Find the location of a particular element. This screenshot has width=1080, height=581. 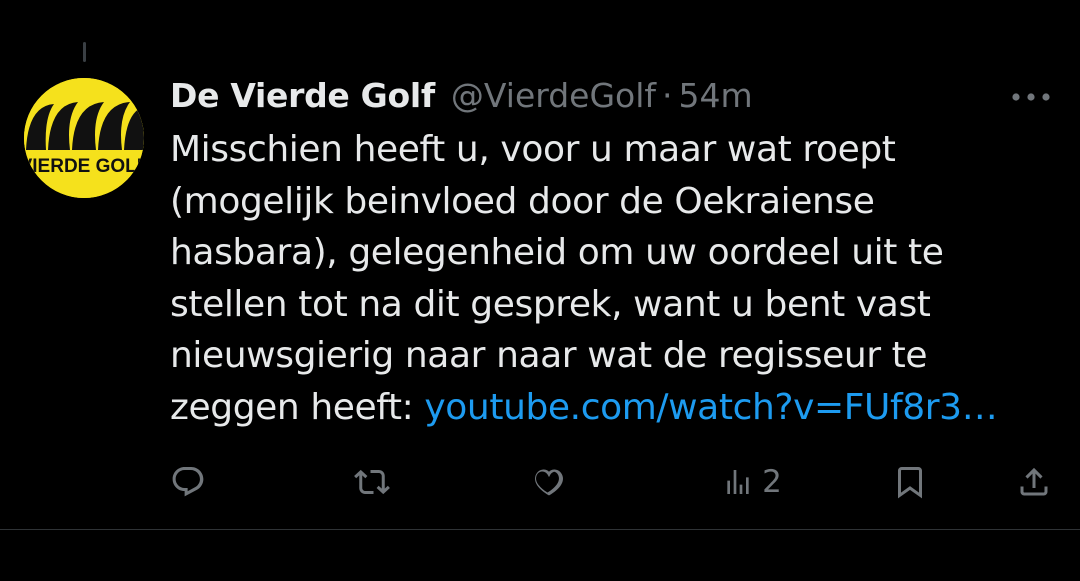

heart-icon is located at coordinates (549, 482).